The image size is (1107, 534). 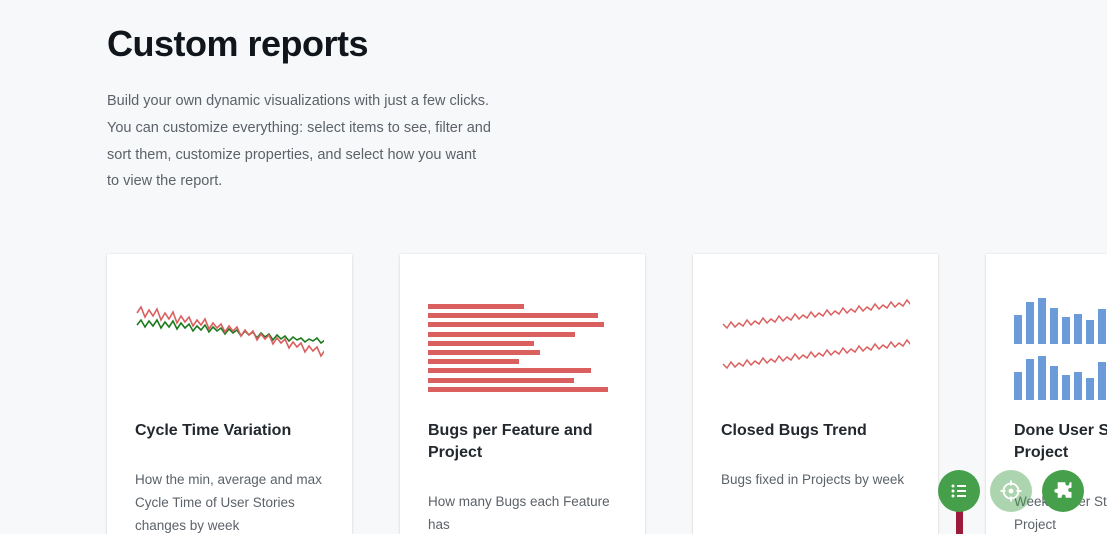 I want to click on target-button, so click(x=1011, y=491).